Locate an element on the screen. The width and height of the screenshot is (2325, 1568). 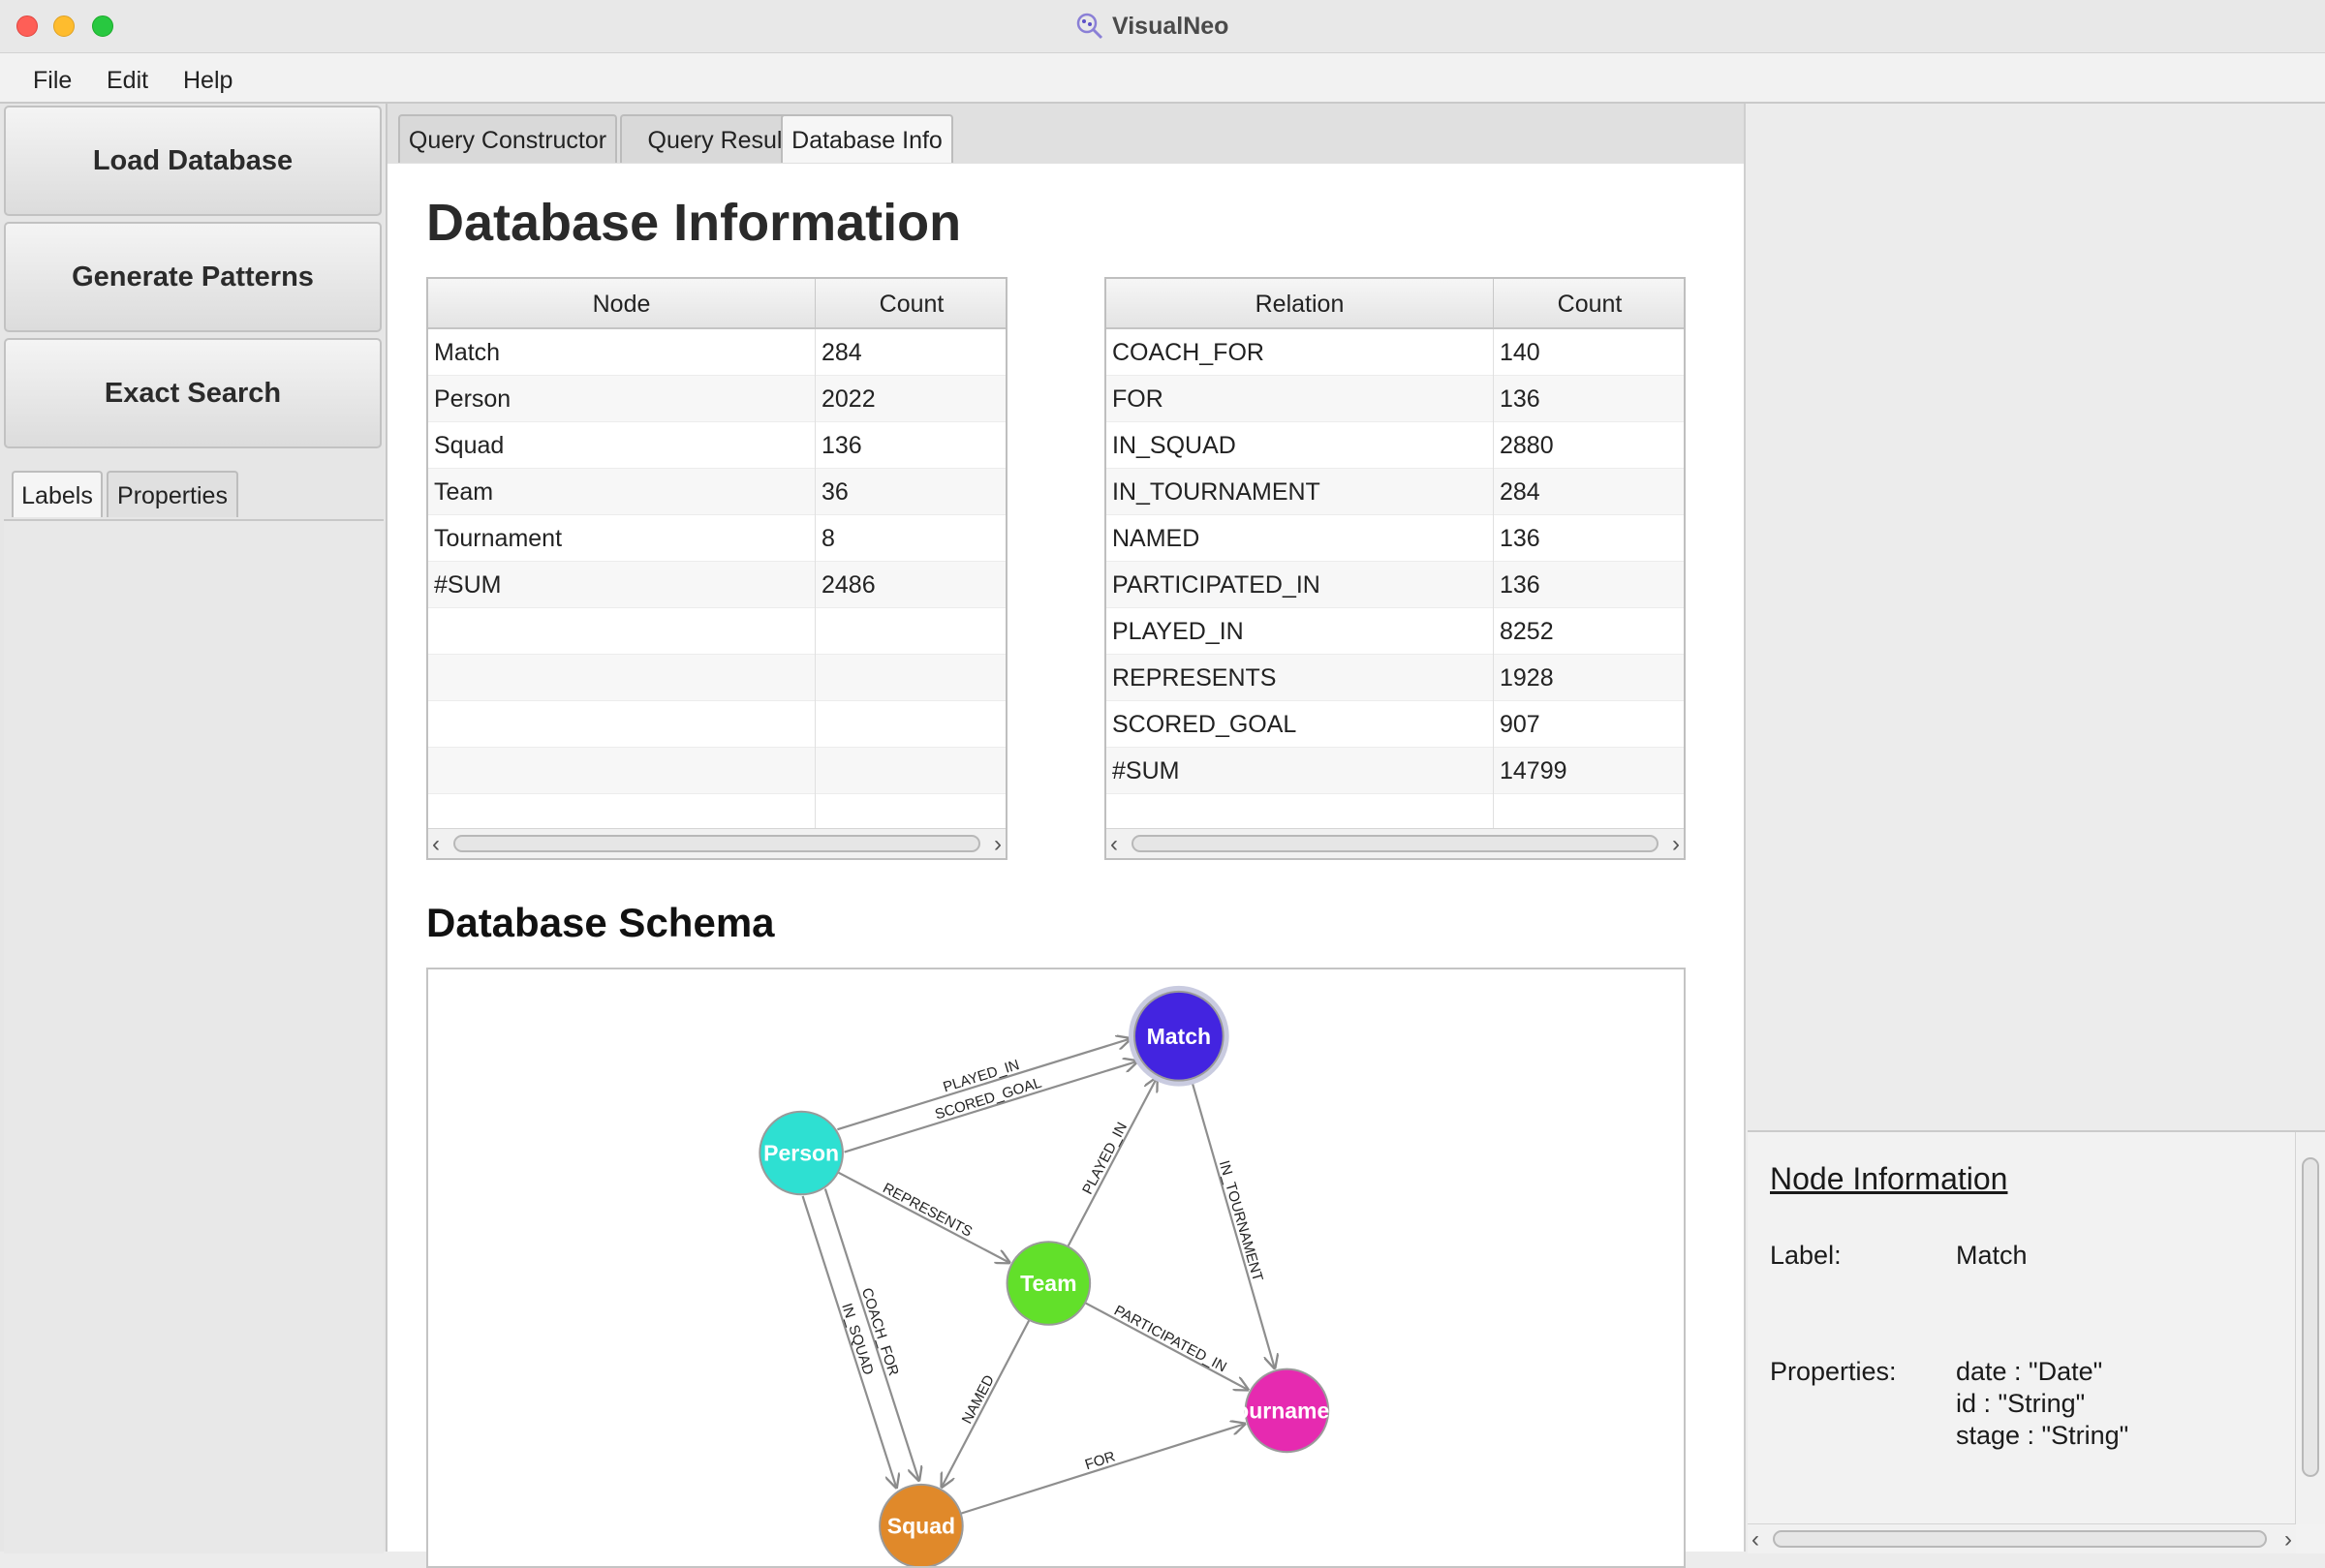
relation-name-cell: FOR is located at coordinates (1300, 399).